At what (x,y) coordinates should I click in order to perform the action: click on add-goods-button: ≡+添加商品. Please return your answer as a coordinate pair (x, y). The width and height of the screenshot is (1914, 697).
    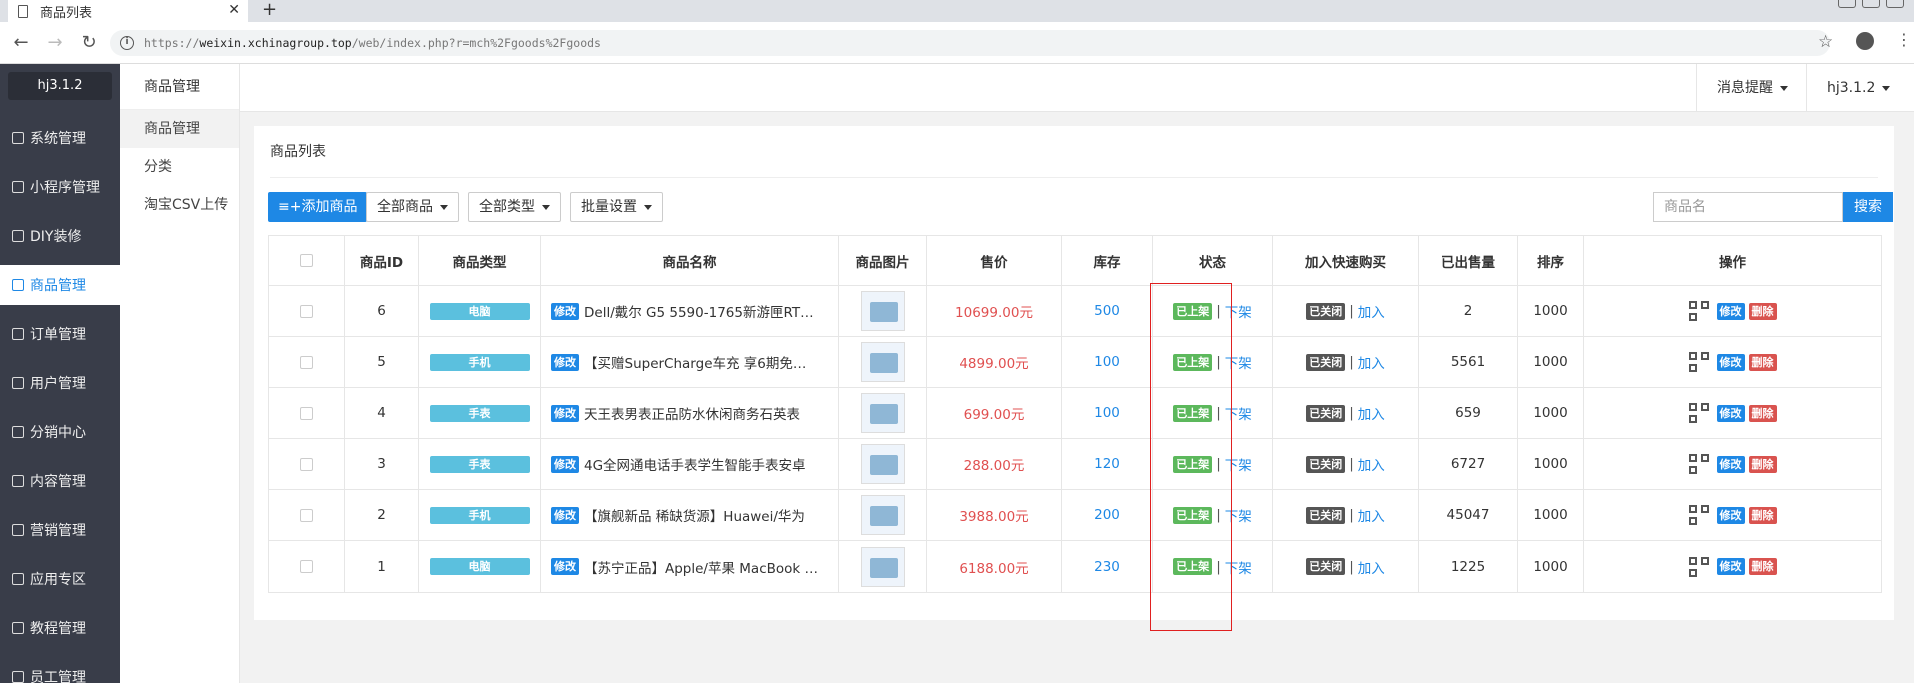
    Looking at the image, I should click on (318, 207).